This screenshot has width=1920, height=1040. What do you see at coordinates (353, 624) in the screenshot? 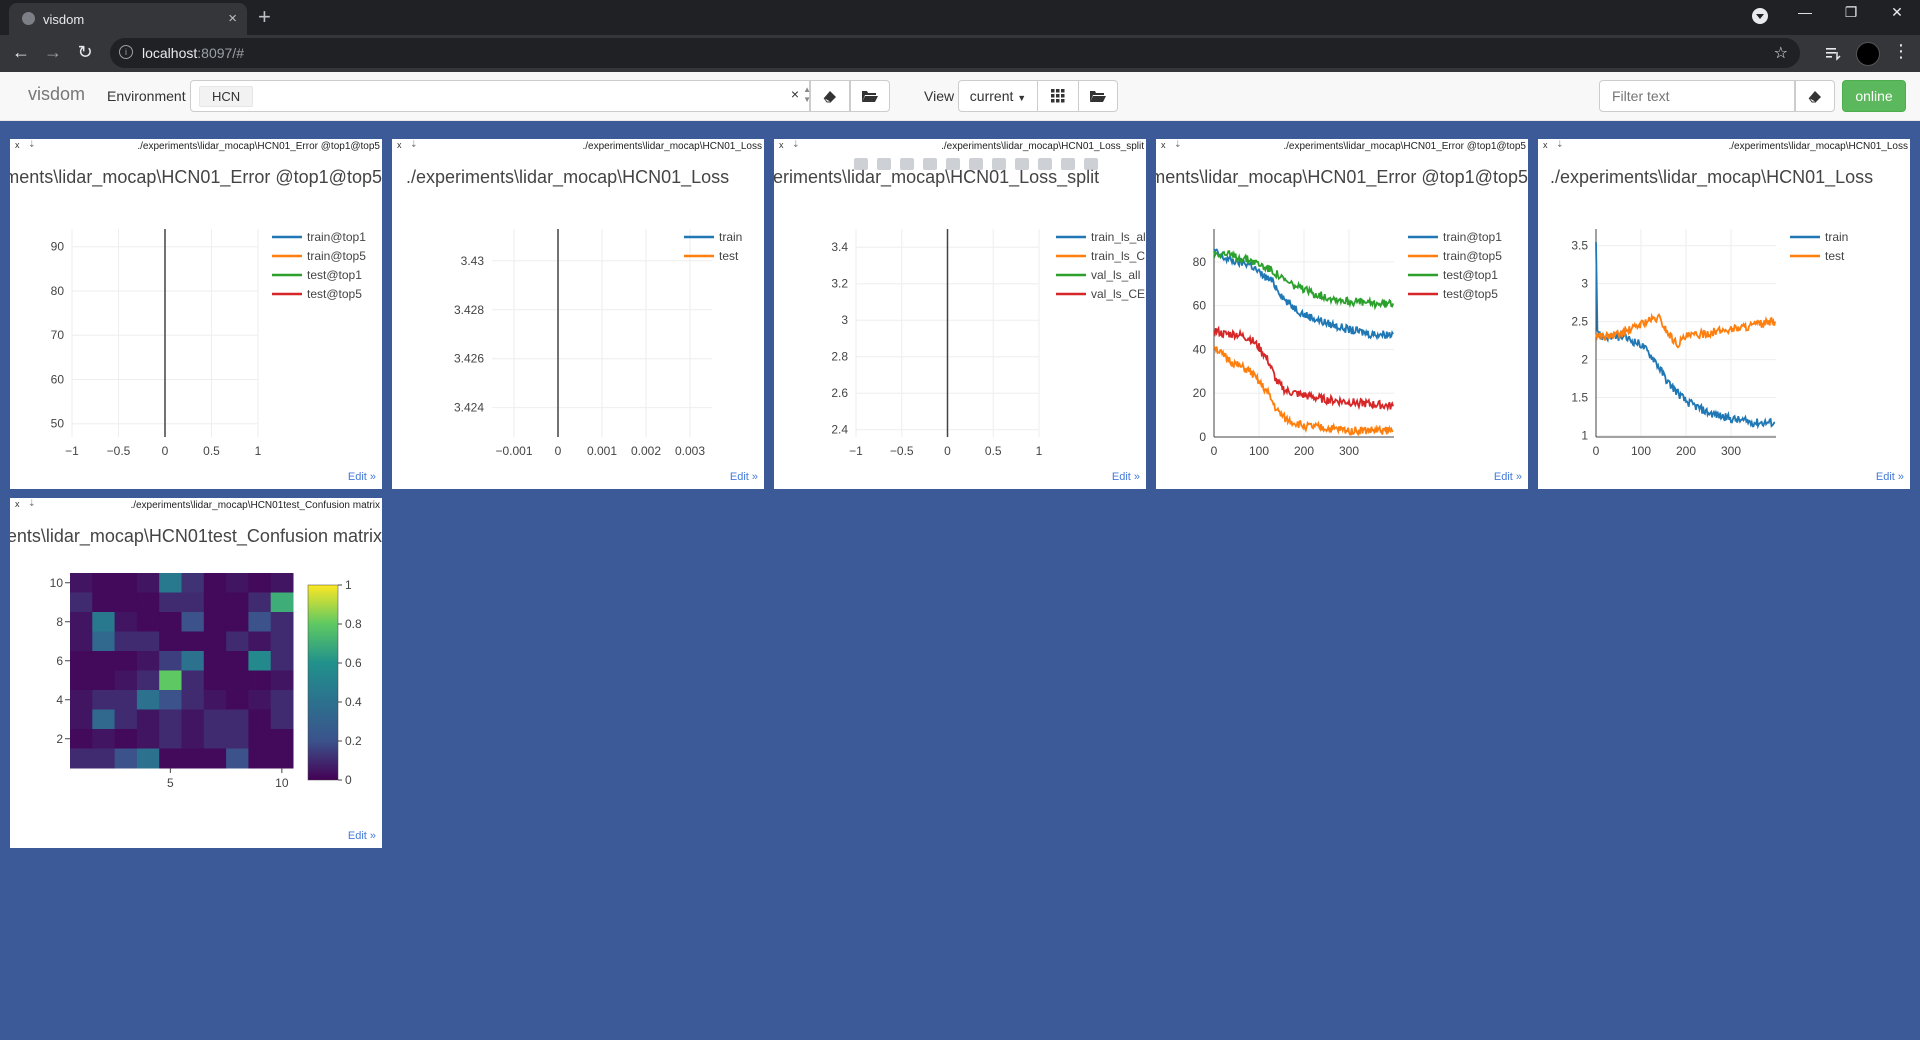
I see `colorbar-tick-label: 0.8` at bounding box center [353, 624].